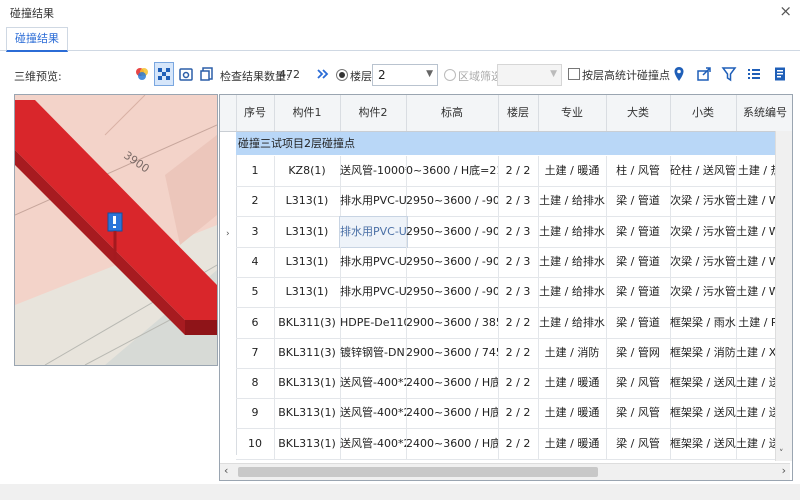 This screenshot has width=800, height=500. What do you see at coordinates (307, 113) in the screenshot?
I see `header-component1: 构件1` at bounding box center [307, 113].